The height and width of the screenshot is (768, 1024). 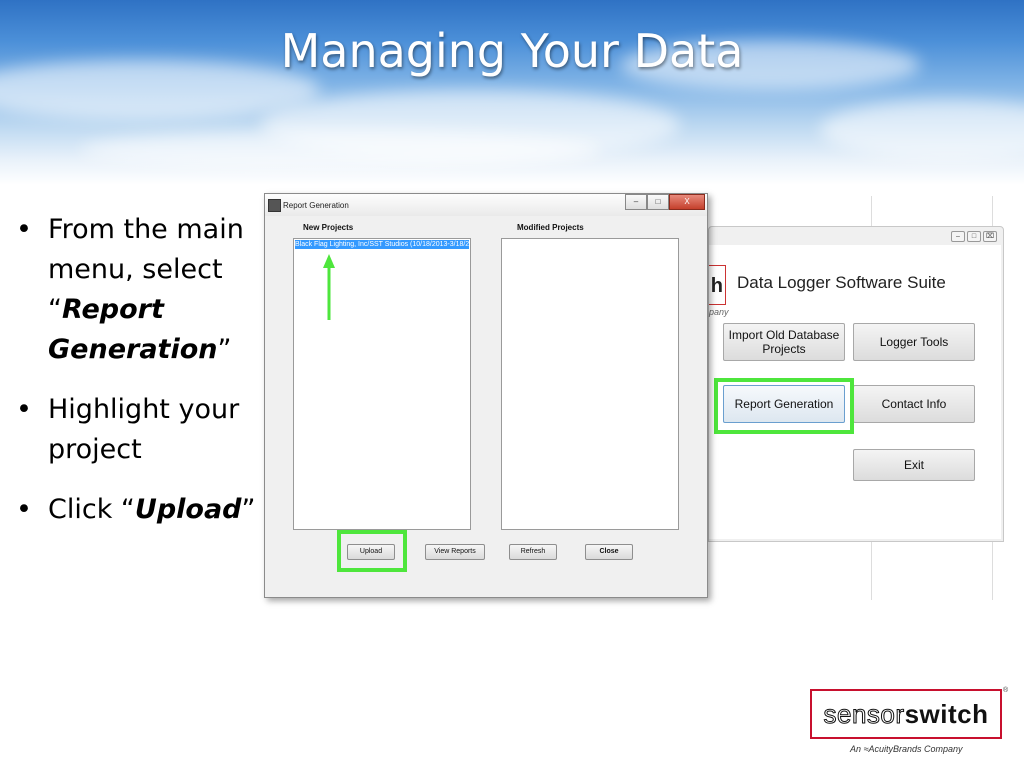 What do you see at coordinates (455, 552) in the screenshot?
I see `view-reports-button: View Reports` at bounding box center [455, 552].